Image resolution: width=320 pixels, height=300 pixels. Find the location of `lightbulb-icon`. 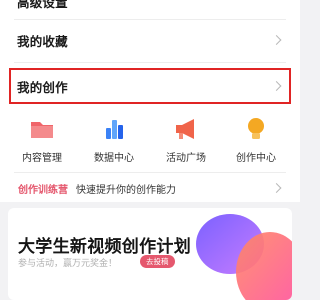

lightbulb-icon is located at coordinates (256, 129).